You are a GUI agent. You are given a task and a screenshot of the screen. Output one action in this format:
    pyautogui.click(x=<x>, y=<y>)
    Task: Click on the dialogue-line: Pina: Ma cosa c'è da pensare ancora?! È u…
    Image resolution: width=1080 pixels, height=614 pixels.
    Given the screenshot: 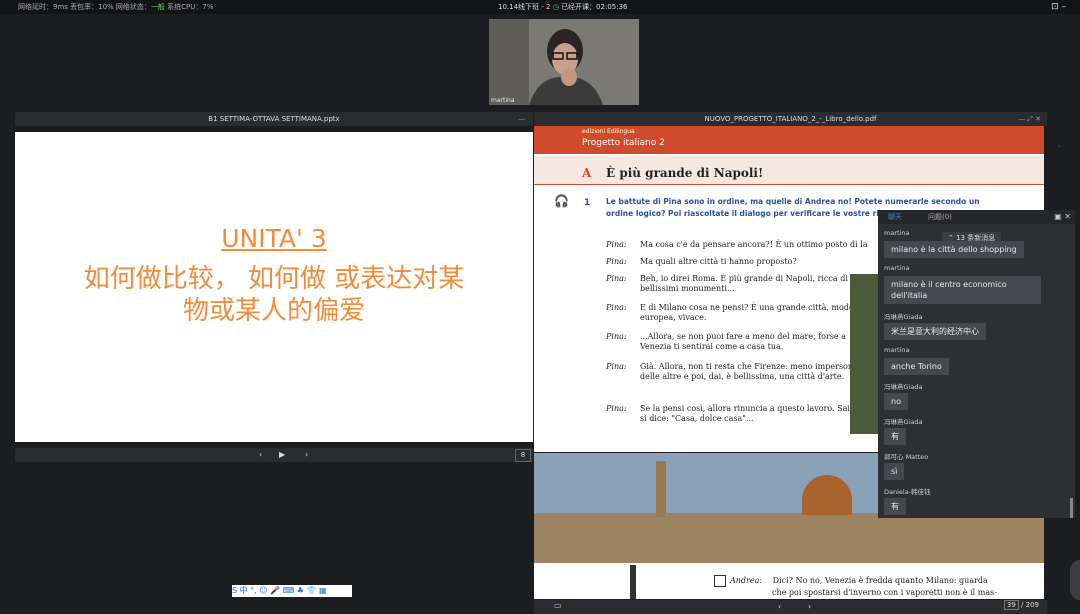 What is the action you would take?
    pyautogui.click(x=740, y=245)
    